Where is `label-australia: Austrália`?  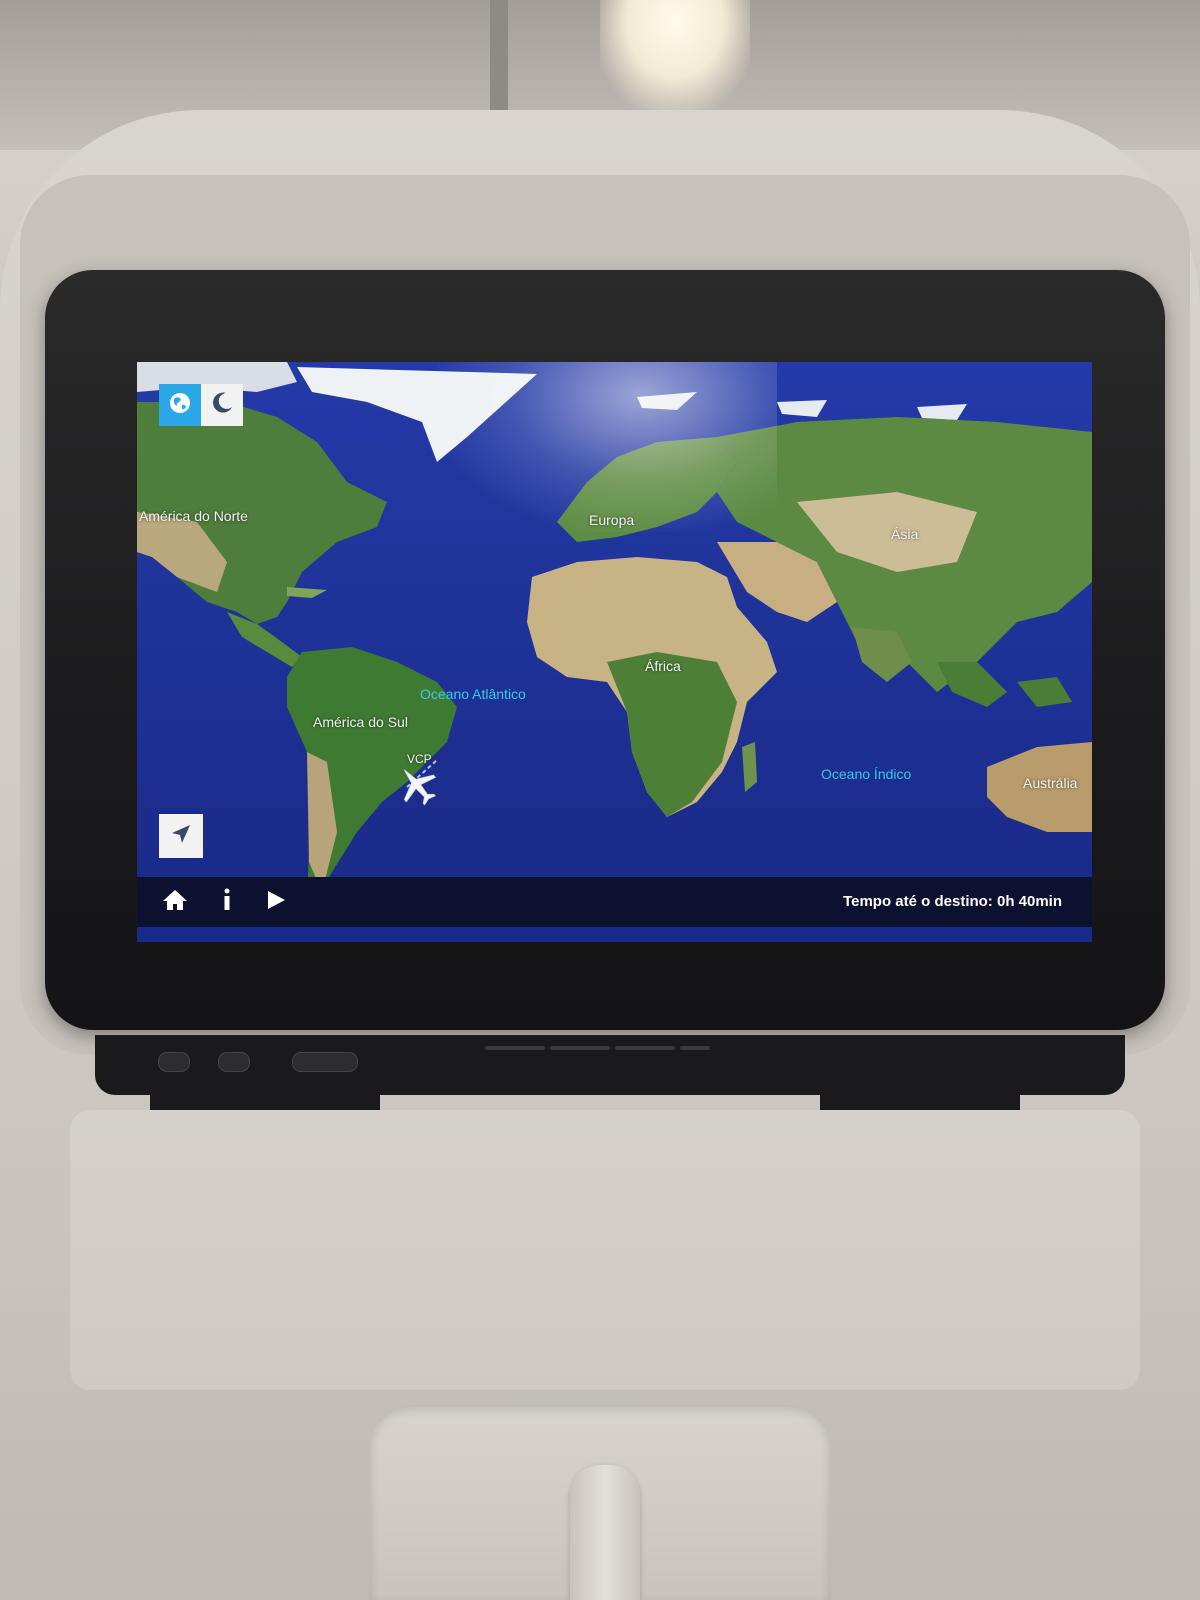 label-australia: Austrália is located at coordinates (1050, 783).